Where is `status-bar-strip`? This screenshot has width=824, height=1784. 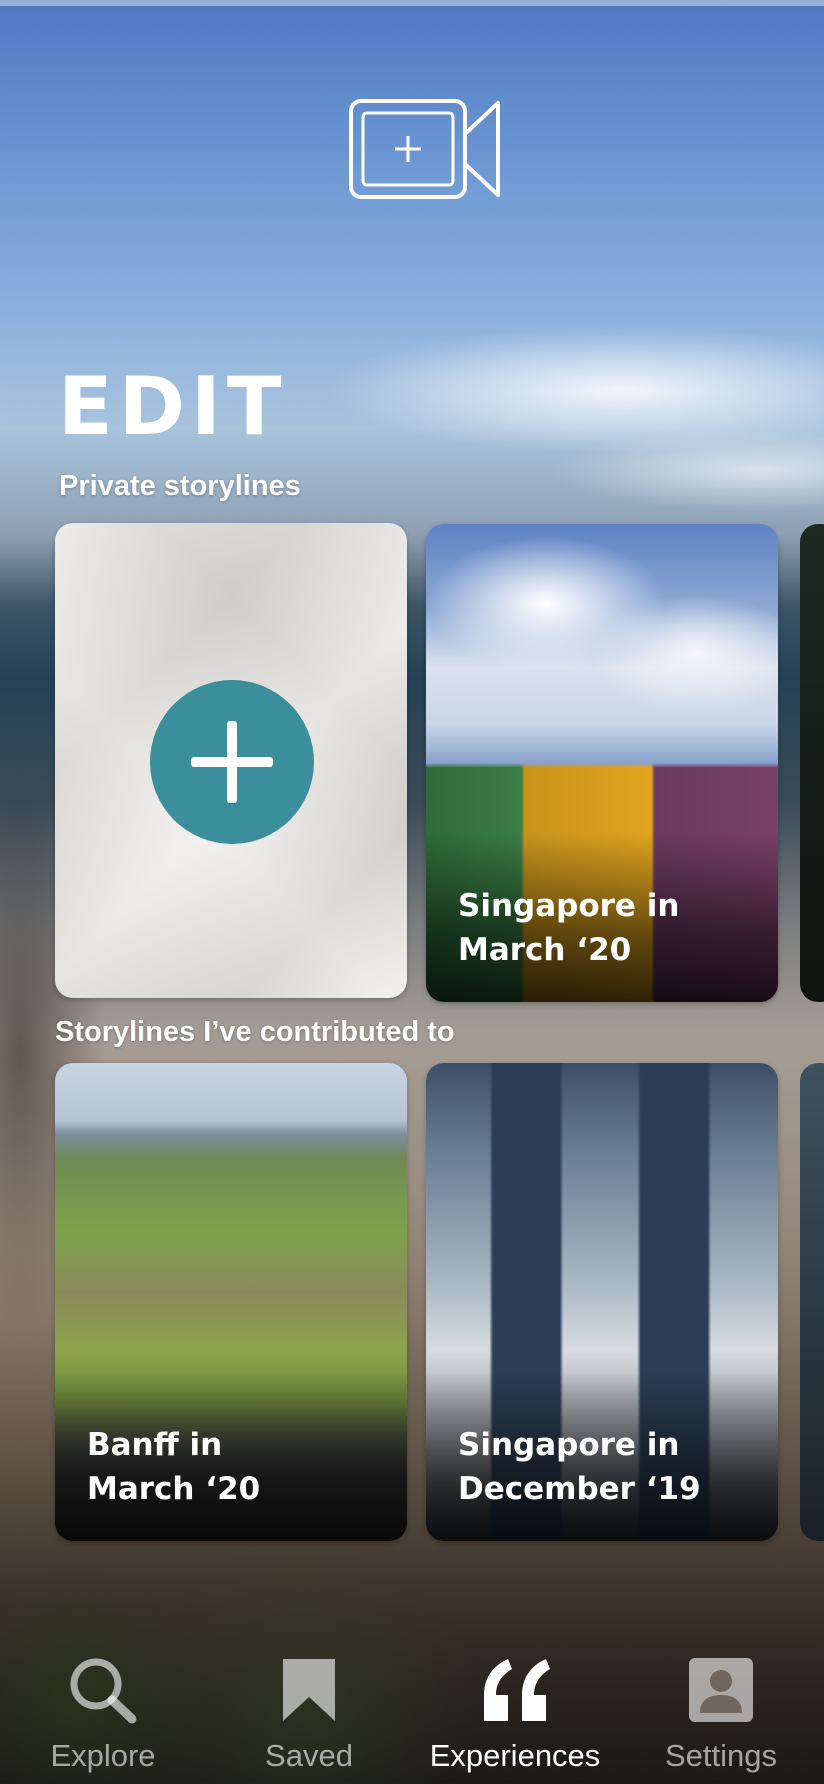
status-bar-strip is located at coordinates (412, 3).